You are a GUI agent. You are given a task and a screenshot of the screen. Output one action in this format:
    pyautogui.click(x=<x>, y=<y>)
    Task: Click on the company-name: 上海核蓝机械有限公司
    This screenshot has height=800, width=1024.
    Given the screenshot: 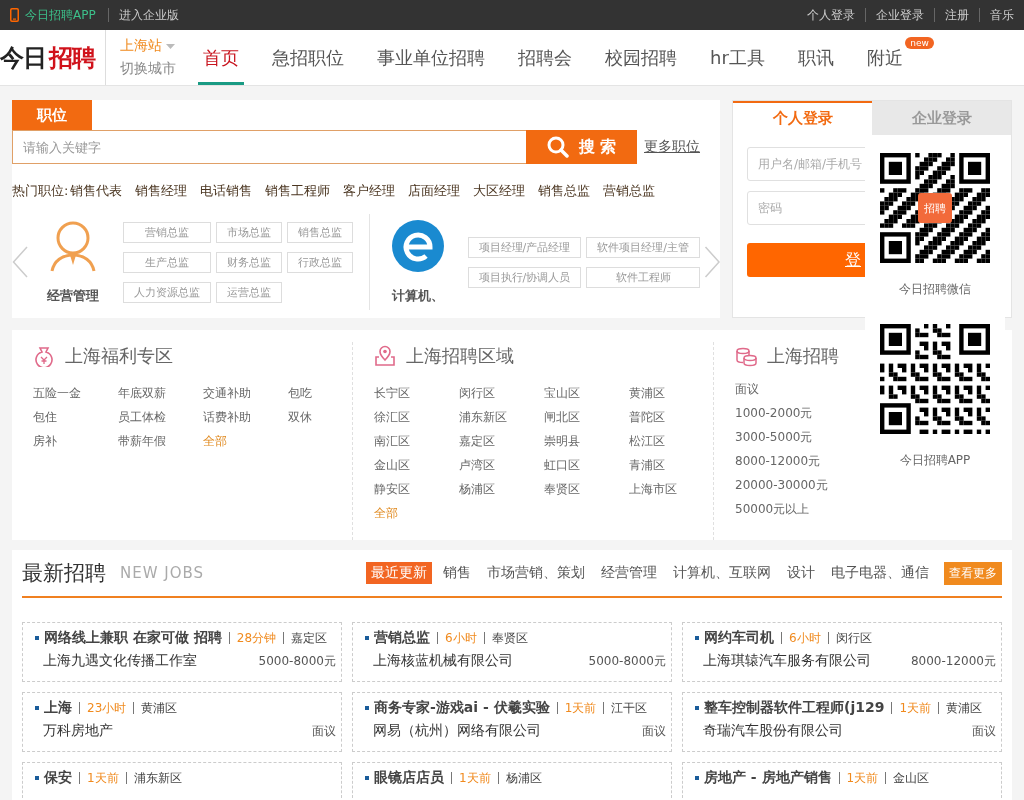 What is the action you would take?
    pyautogui.click(x=443, y=661)
    